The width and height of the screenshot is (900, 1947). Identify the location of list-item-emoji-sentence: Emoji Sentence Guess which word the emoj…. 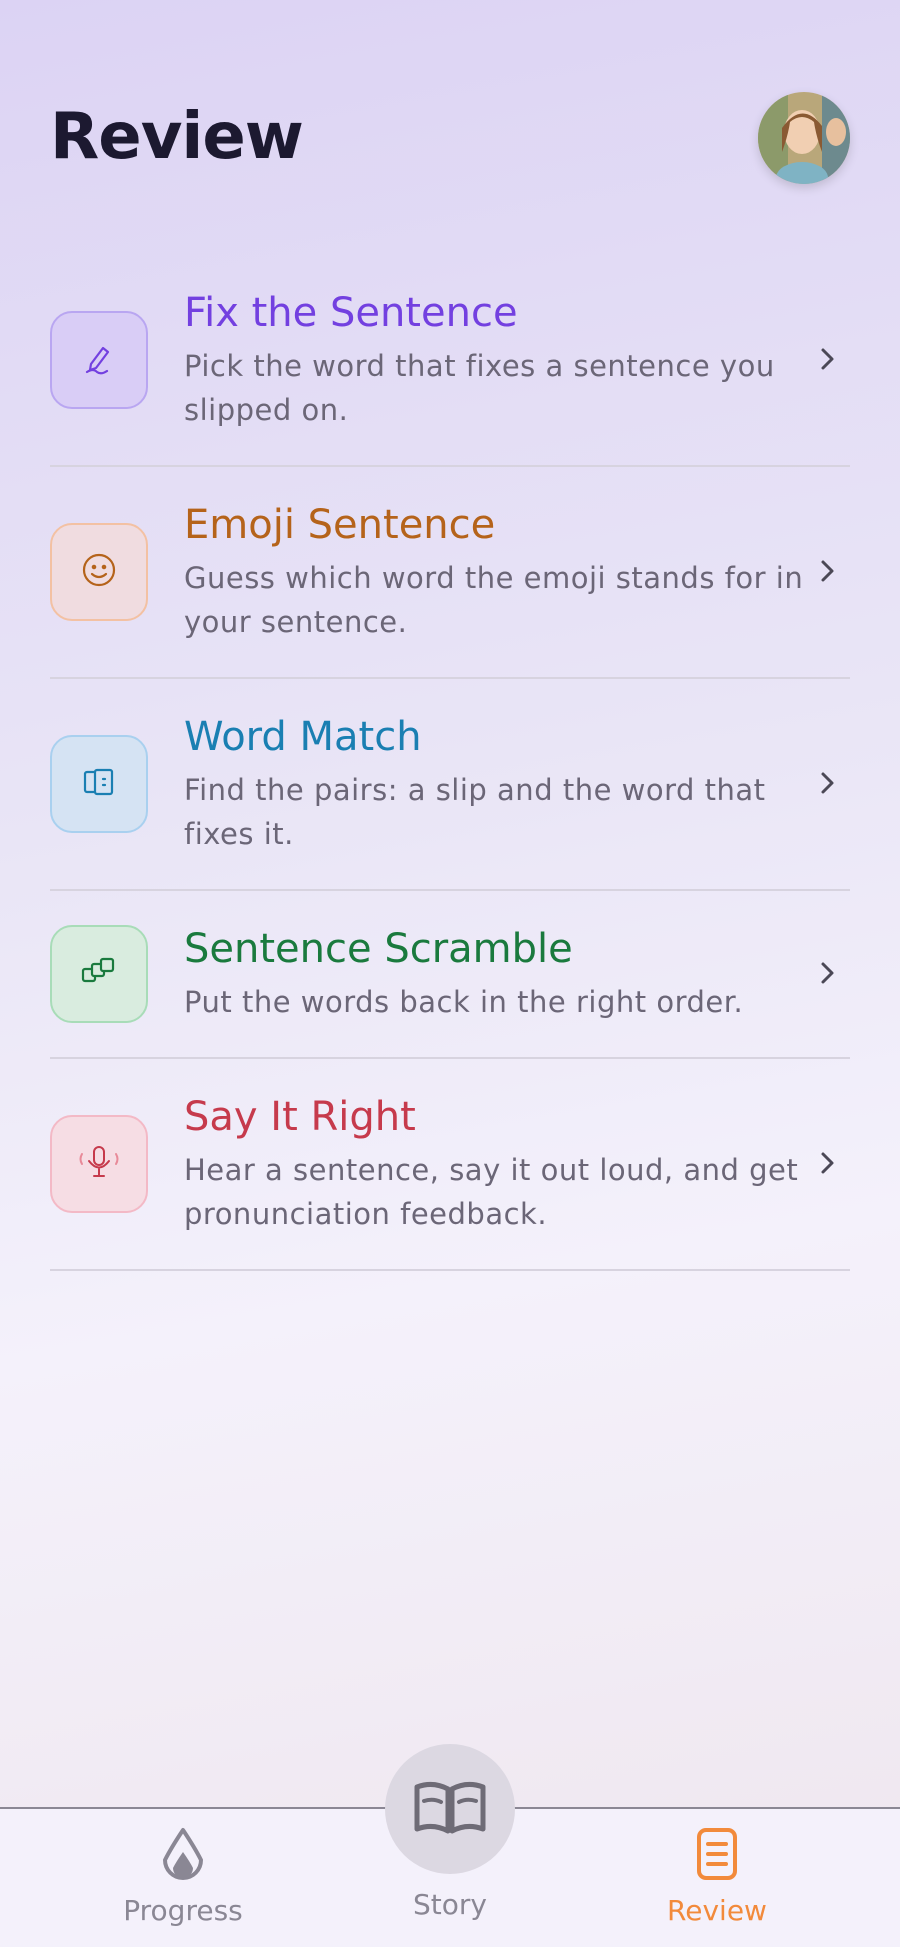
(450, 573).